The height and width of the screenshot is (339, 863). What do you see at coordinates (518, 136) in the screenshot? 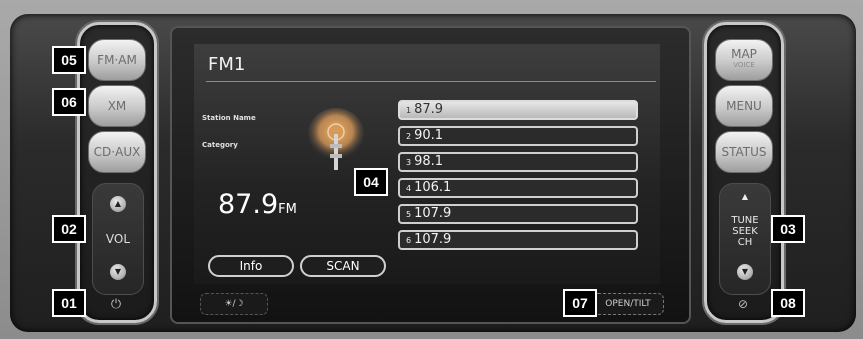
I see `preset-2: 2 90.1` at bounding box center [518, 136].